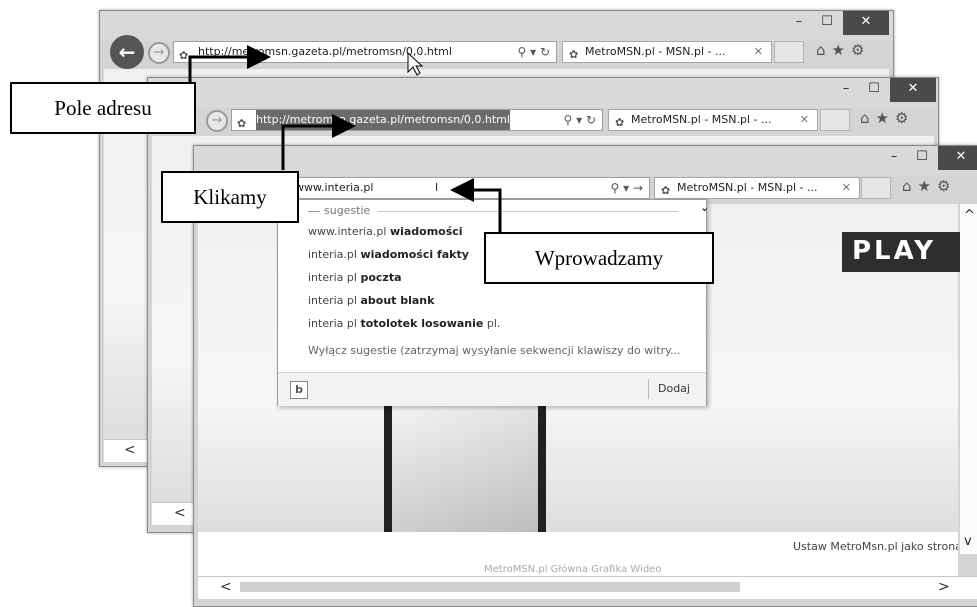  What do you see at coordinates (476, 205) in the screenshot?
I see `arrow-enter` at bounding box center [476, 205].